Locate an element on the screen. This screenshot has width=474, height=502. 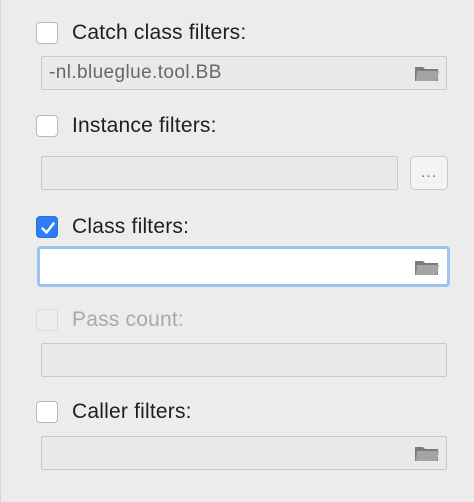
catch-class-filters-row: Catch class filters: is located at coordinates (237, 33).